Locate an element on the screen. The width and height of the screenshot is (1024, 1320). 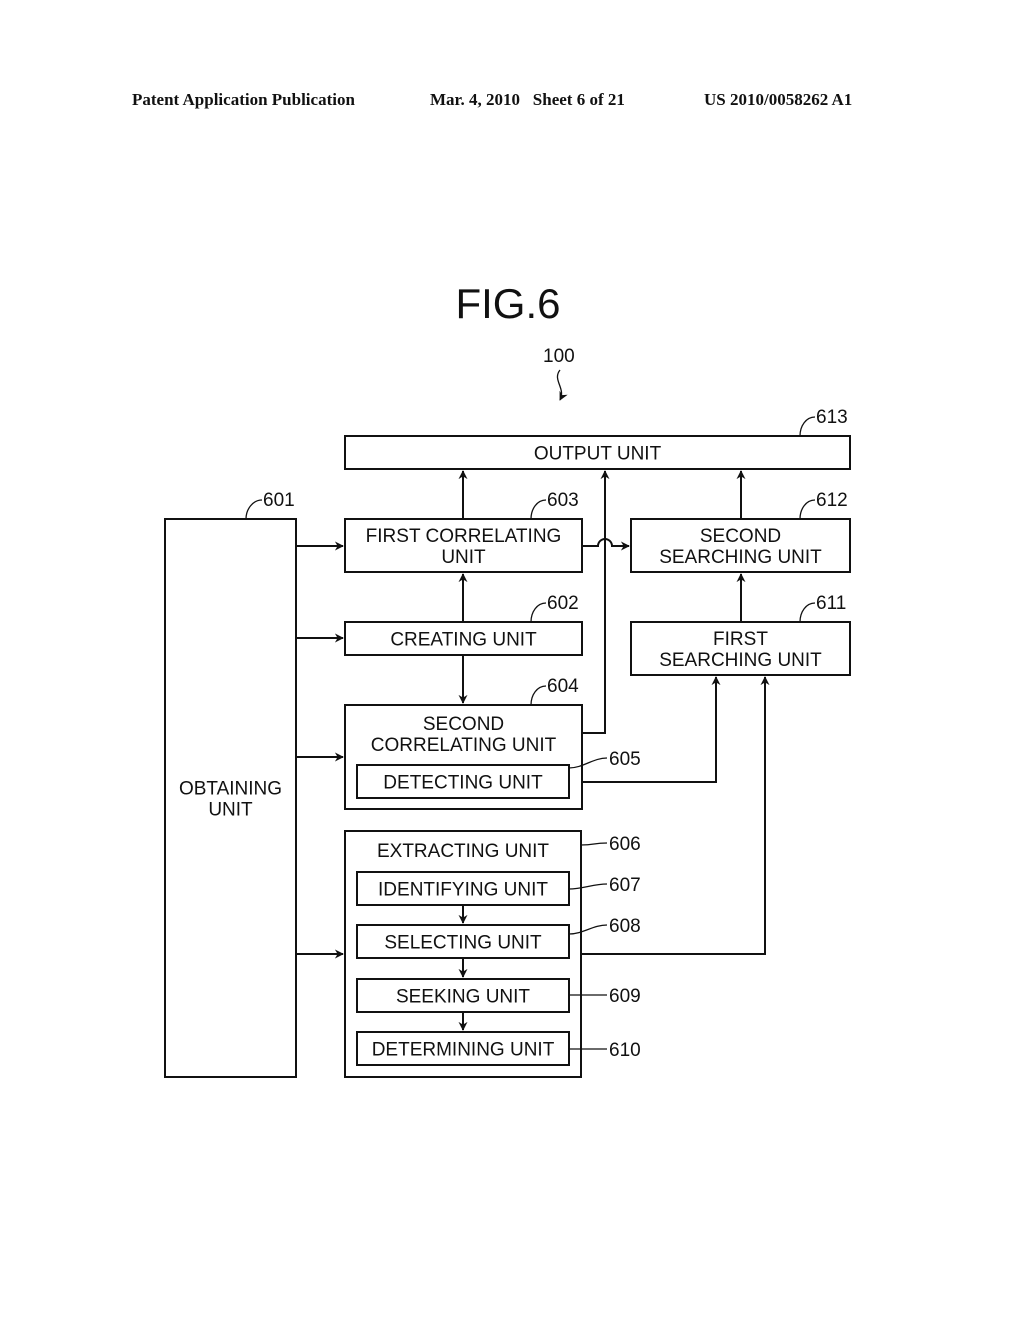
arrow-second-corr-to-output is located at coordinates (596, 602).